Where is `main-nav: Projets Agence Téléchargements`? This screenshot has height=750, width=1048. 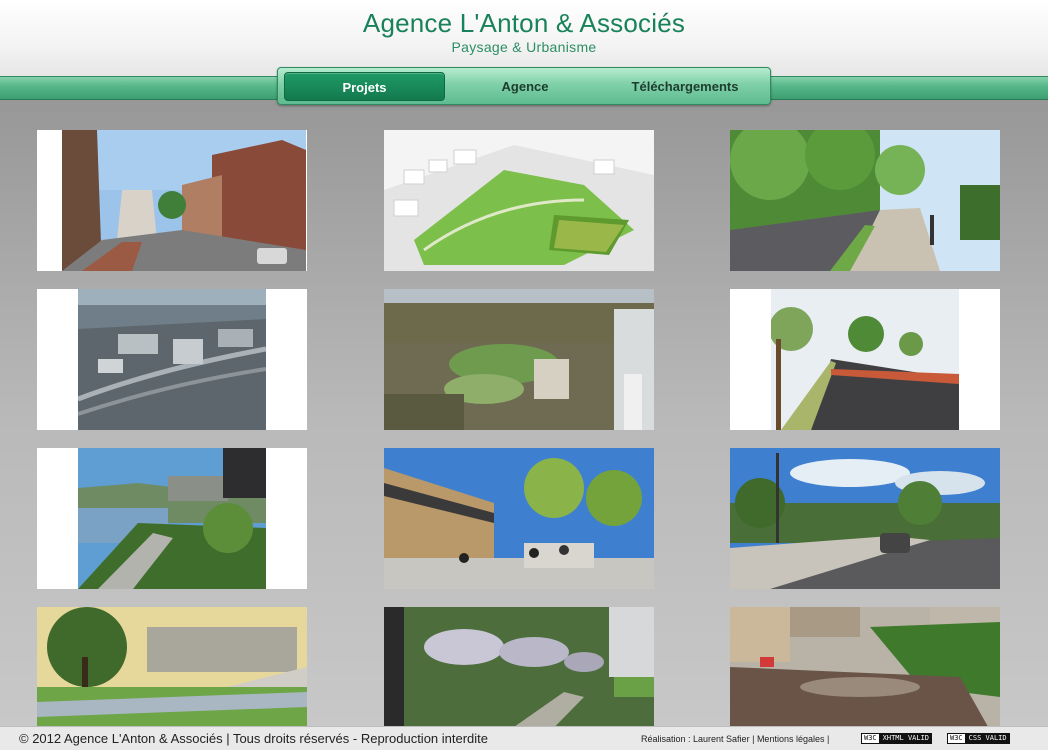
main-nav: Projets Agence Téléchargements is located at coordinates (524, 86).